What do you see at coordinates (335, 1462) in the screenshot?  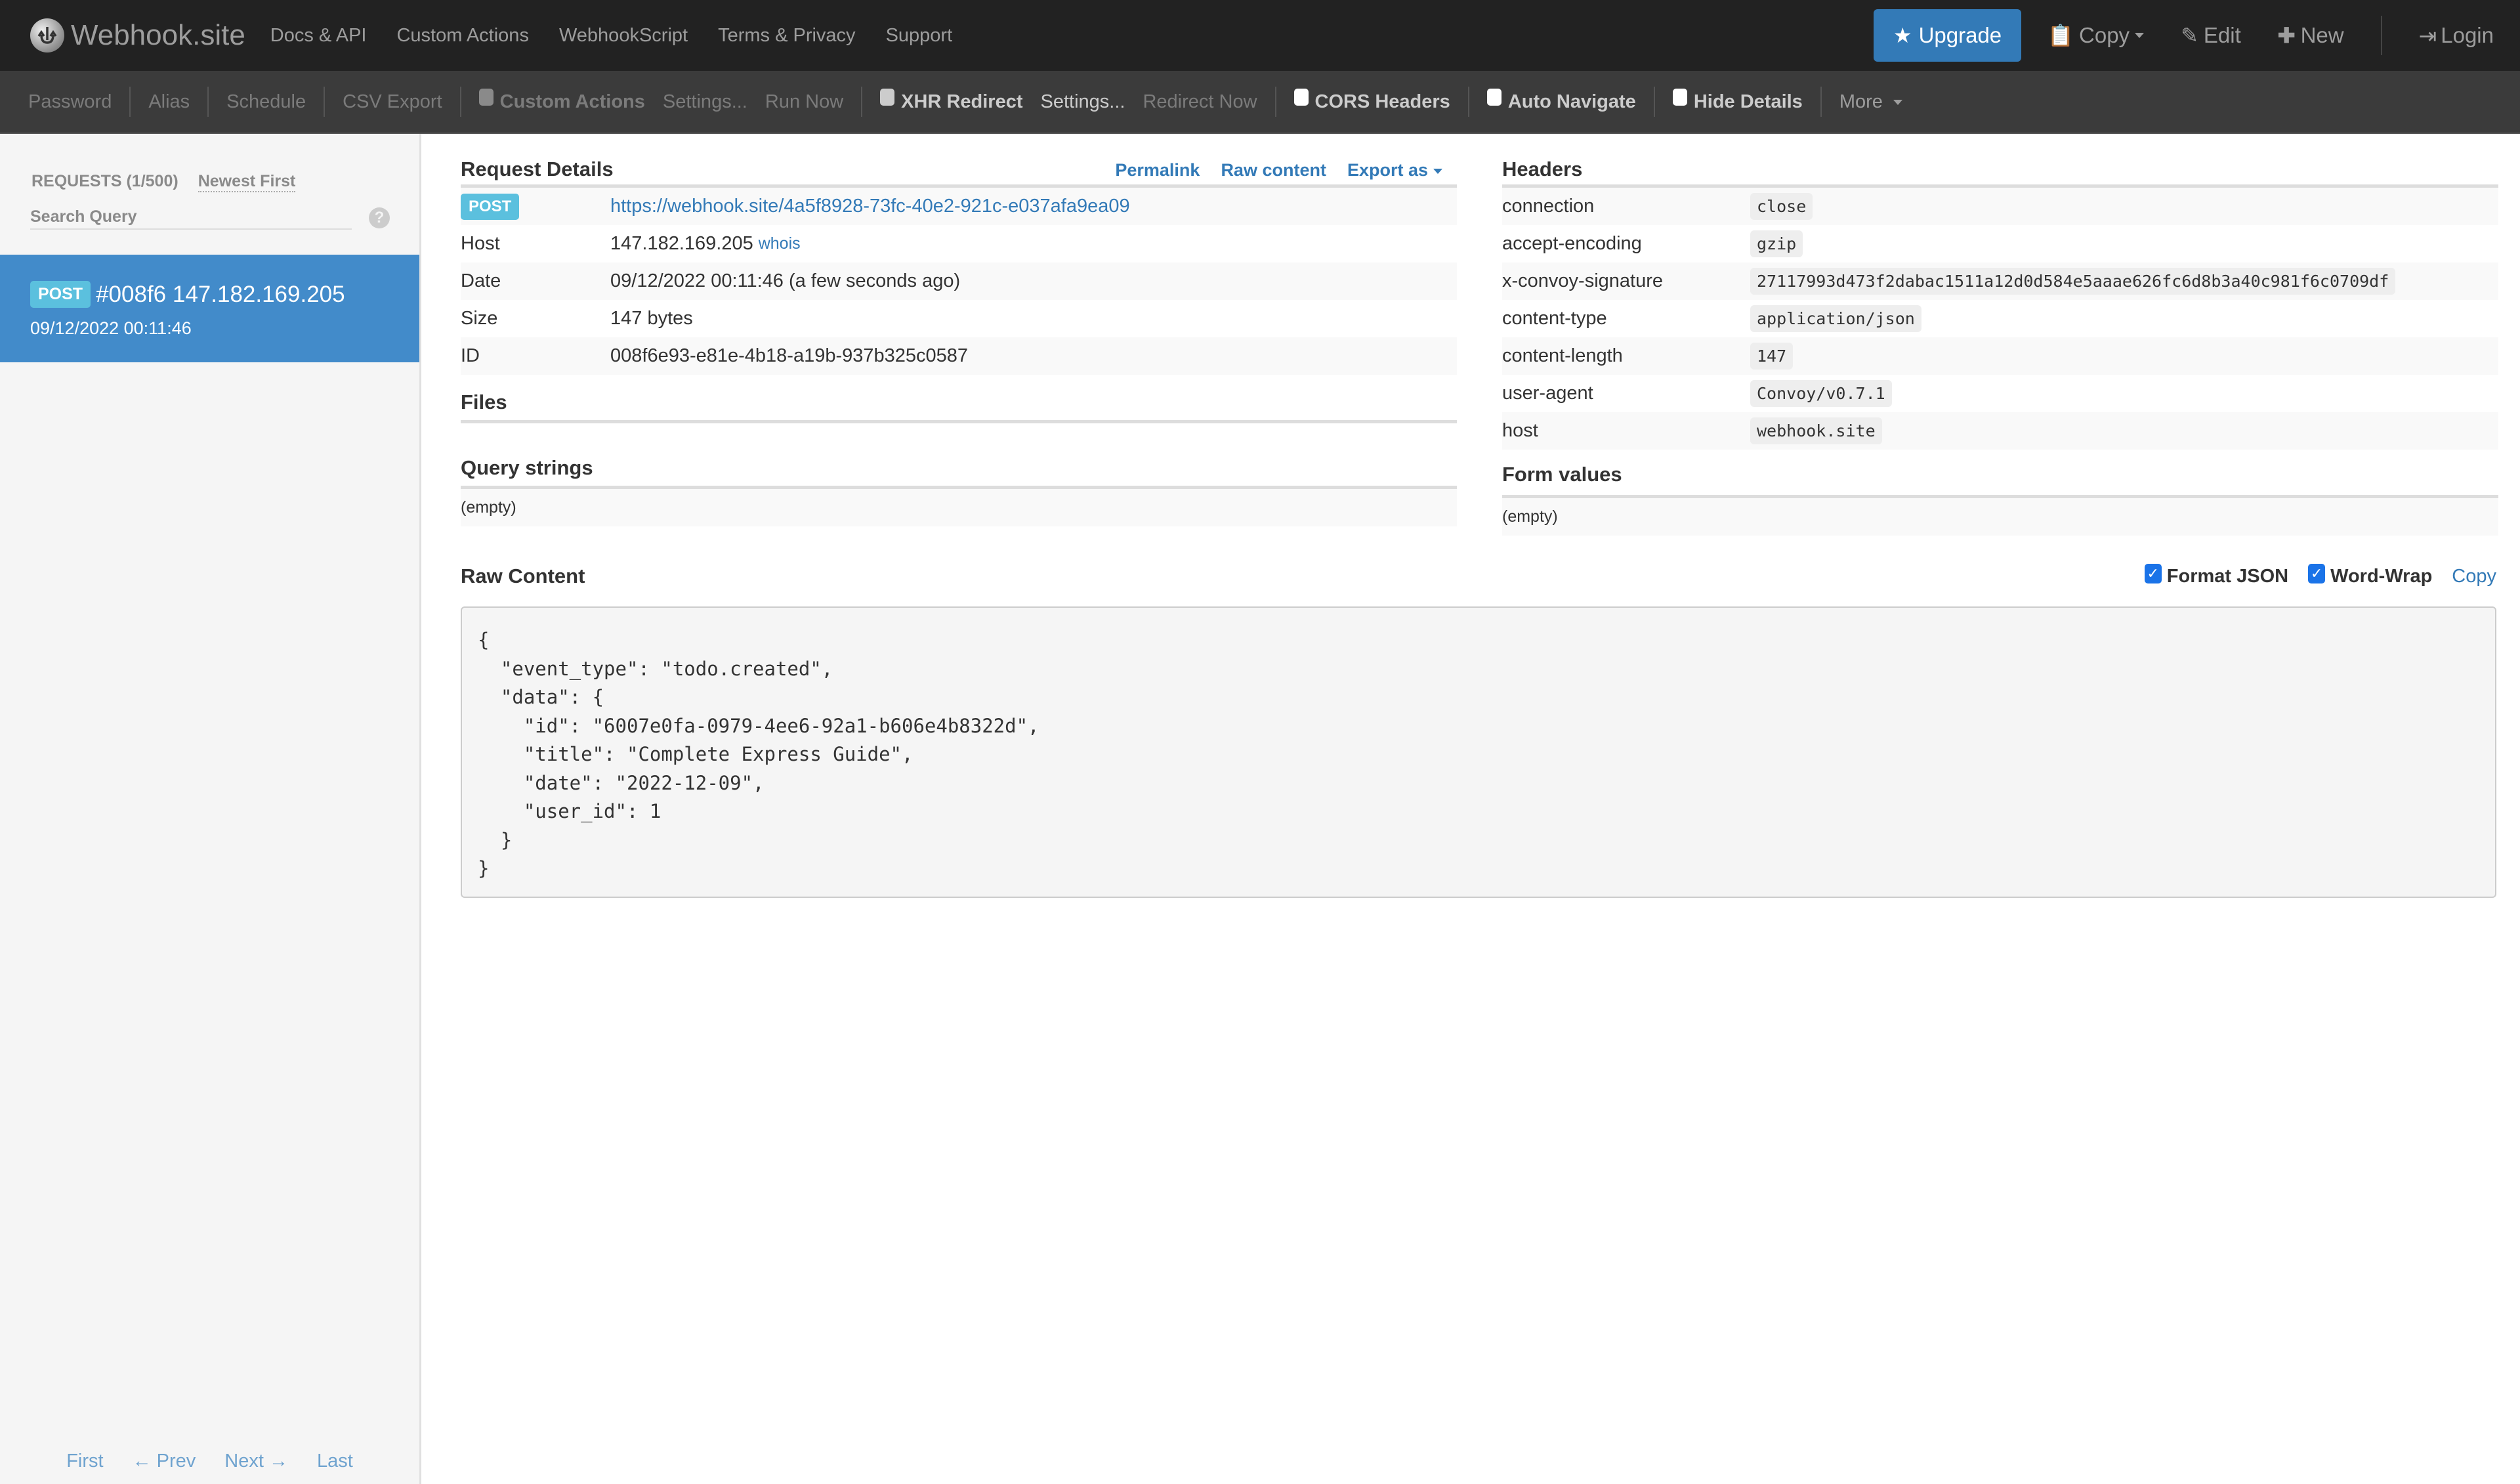 I see `pager-last: Last` at bounding box center [335, 1462].